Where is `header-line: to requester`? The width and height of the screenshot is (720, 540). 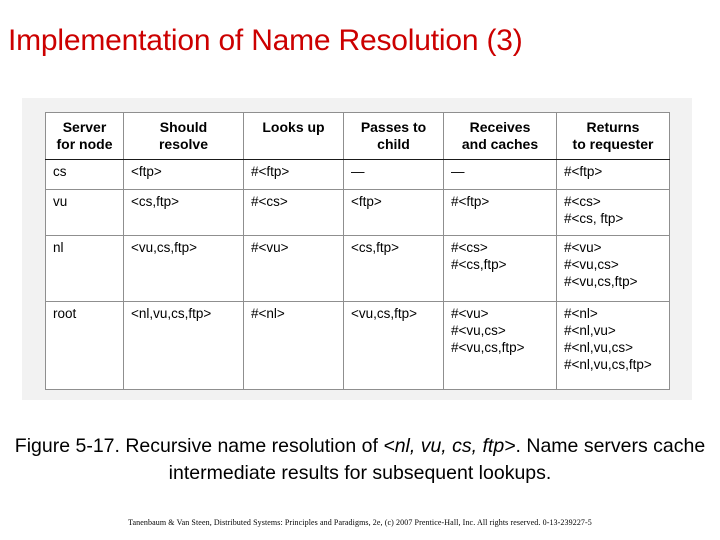 header-line: to requester is located at coordinates (613, 144).